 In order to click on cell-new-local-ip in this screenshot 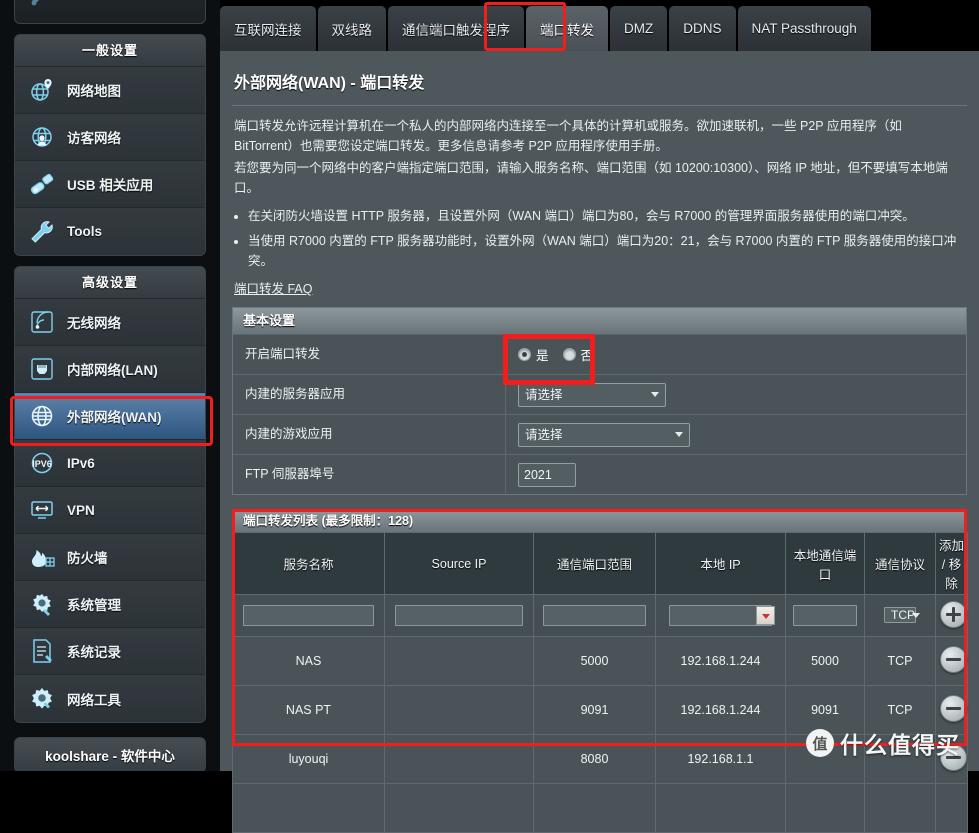, I will do `click(720, 615)`.